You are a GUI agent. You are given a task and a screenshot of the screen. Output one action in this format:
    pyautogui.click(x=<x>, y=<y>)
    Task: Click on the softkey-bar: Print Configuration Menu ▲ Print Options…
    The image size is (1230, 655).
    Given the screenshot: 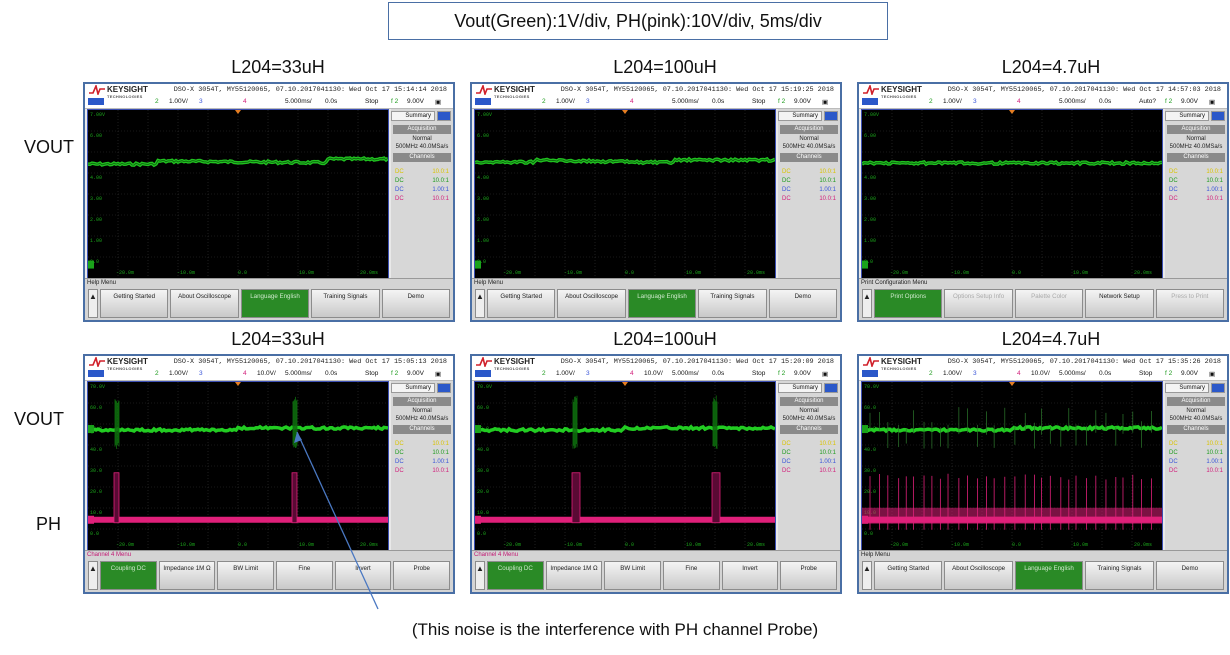 What is the action you would take?
    pyautogui.click(x=1043, y=299)
    